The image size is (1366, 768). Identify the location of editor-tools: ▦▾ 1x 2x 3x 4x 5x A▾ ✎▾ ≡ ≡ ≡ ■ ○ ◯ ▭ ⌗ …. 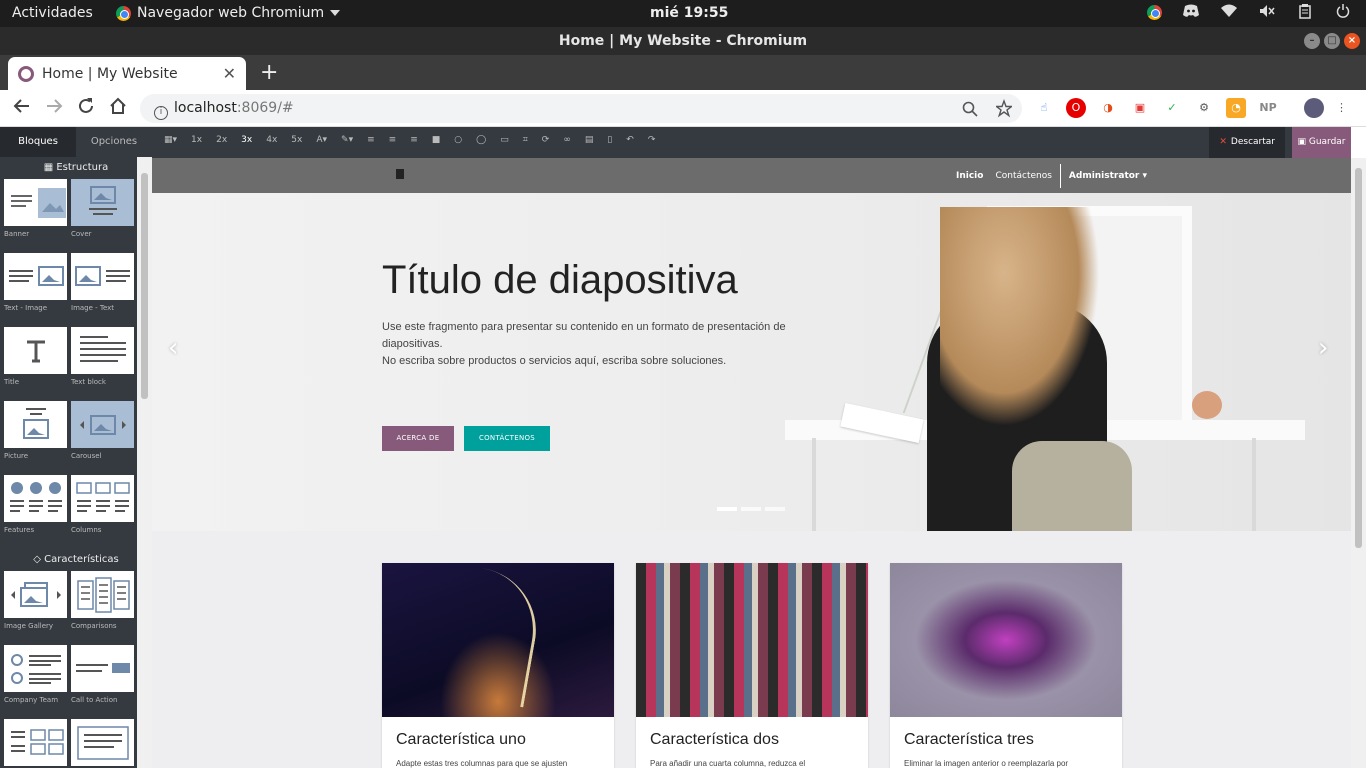
(409, 140).